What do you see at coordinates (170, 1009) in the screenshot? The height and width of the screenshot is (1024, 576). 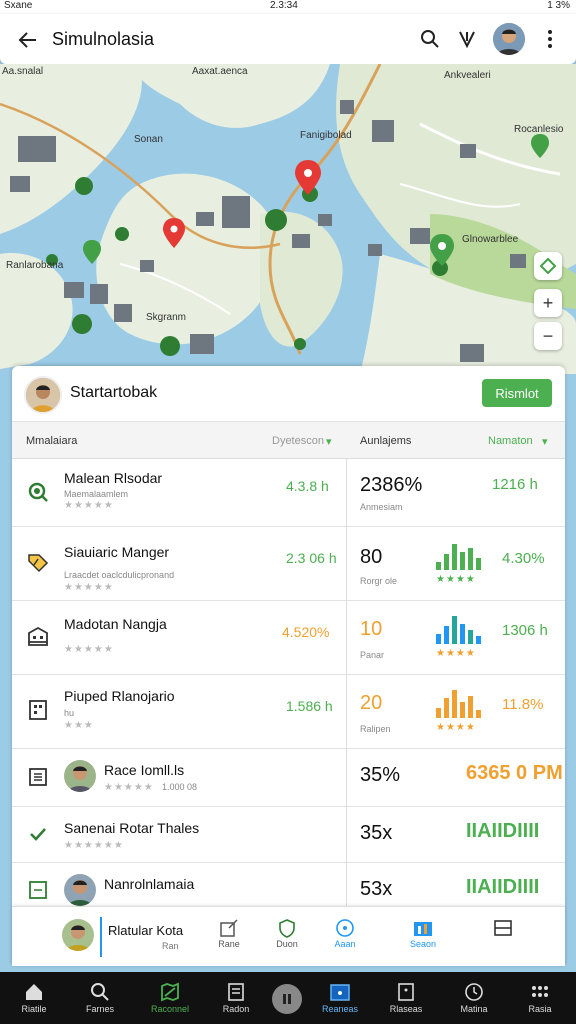 I see `nav-label: Raconnel` at bounding box center [170, 1009].